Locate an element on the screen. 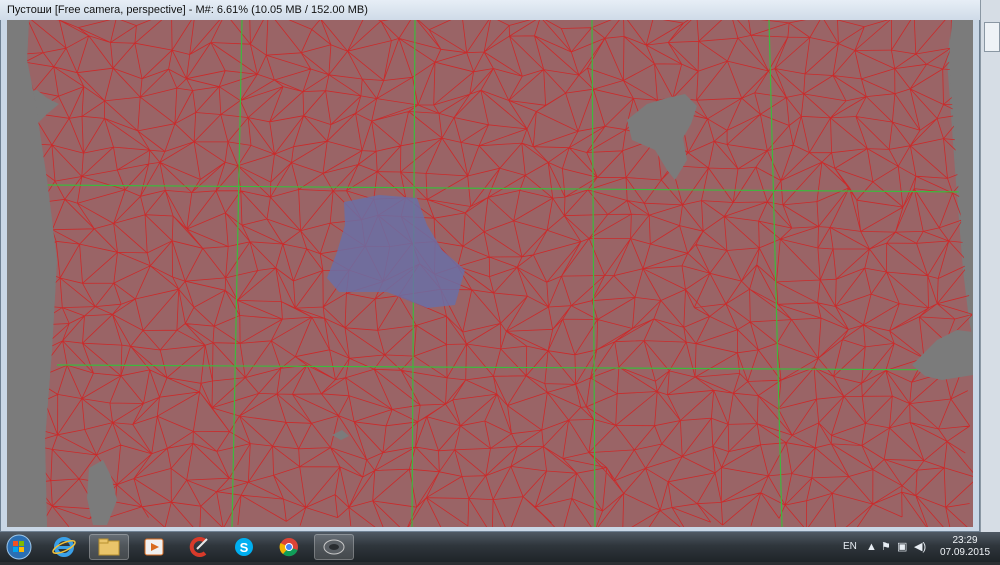  taskbar-ie is located at coordinates (64, 547).